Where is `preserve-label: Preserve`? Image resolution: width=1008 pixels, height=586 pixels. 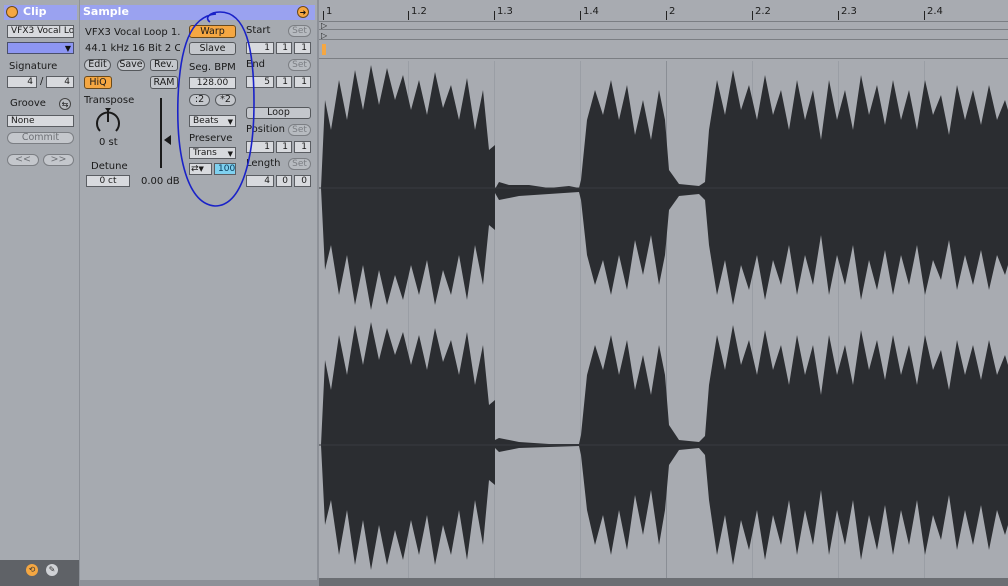
preserve-label: Preserve is located at coordinates (211, 138).